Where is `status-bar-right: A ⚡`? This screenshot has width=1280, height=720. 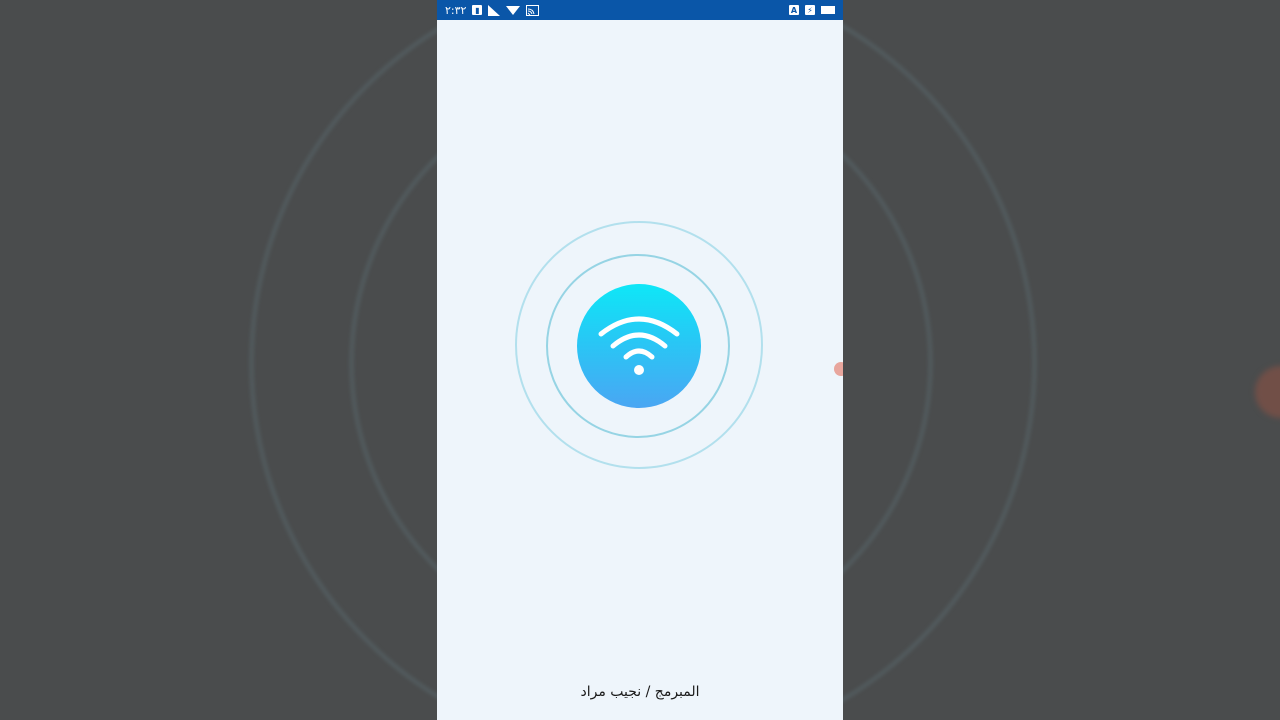 status-bar-right: A ⚡ is located at coordinates (812, 10).